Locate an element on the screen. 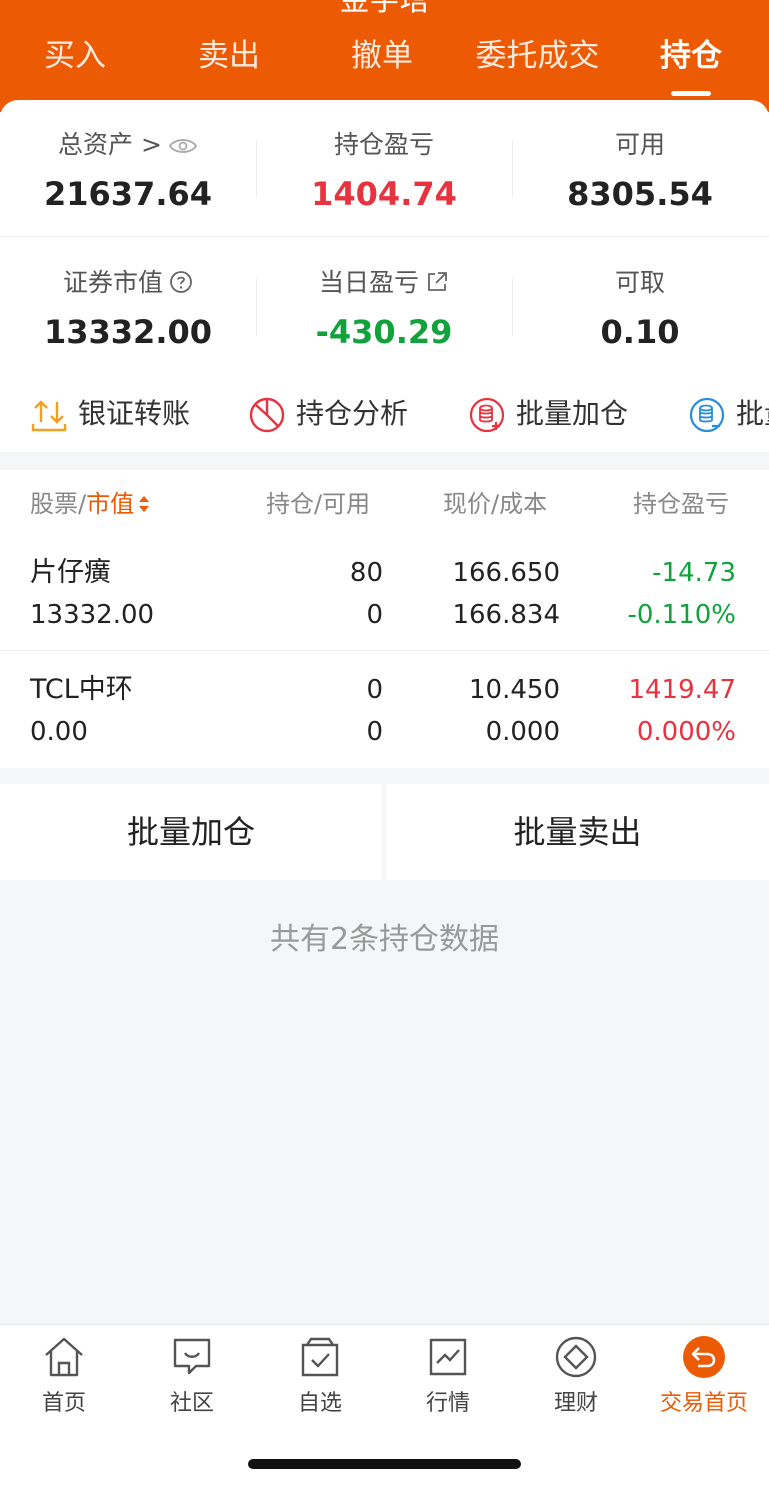 This screenshot has height=1486, width=769. daily-pl-label: 当日盈亏 is located at coordinates (368, 282).